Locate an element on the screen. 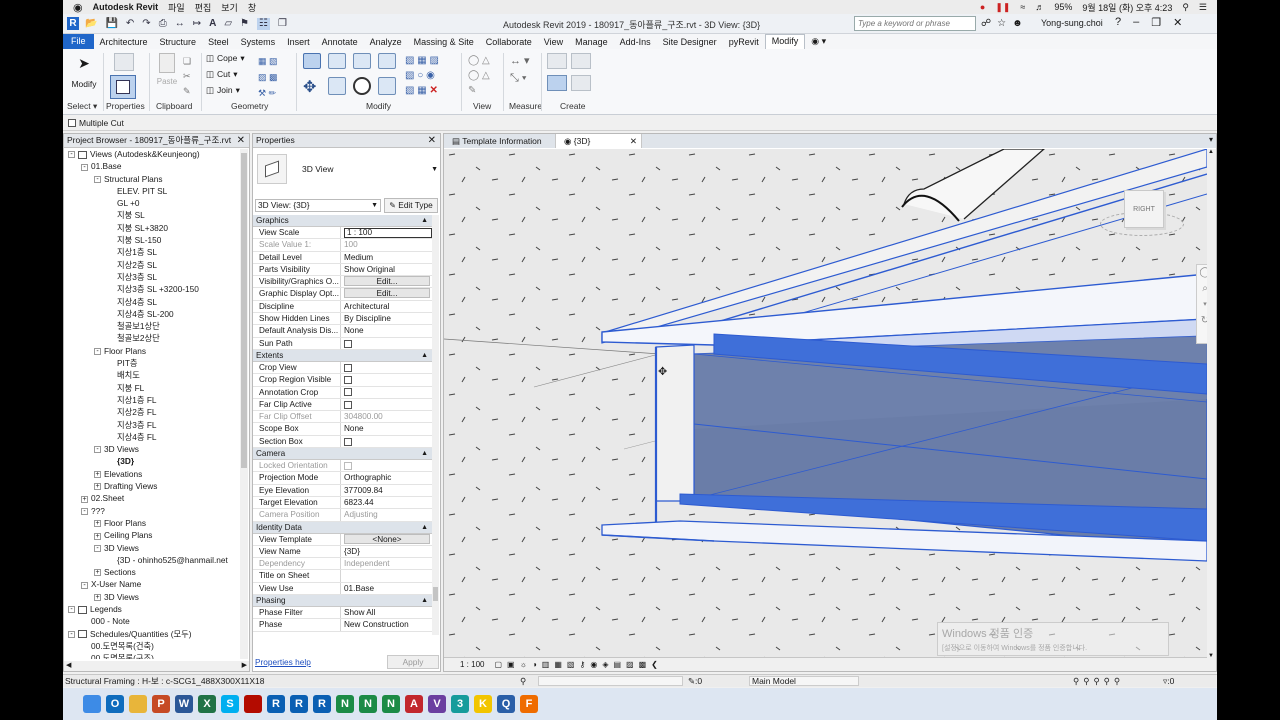 The width and height of the screenshot is (1280, 720). copy-icon: ❏ is located at coordinates (191, 61).